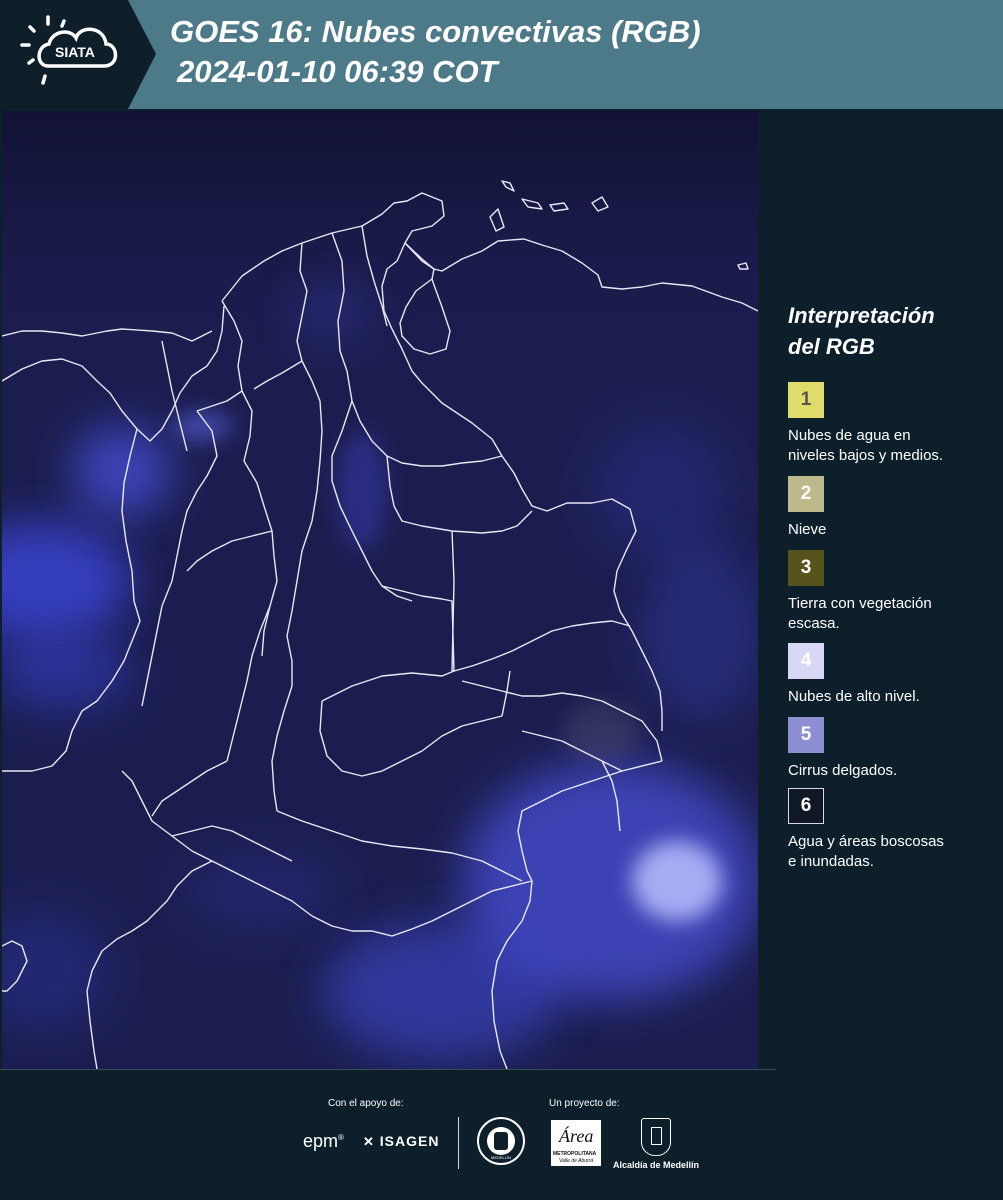 Image resolution: width=1003 pixels, height=1200 pixels. Describe the element at coordinates (806, 735) in the screenshot. I see `legend-swatch-5: 5` at that location.